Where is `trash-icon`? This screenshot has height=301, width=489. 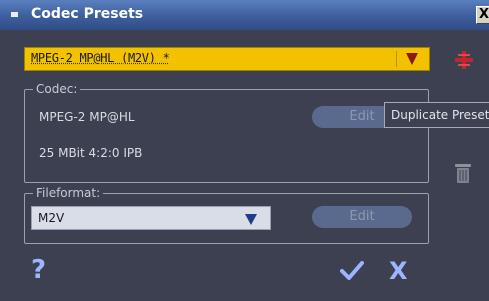 trash-icon is located at coordinates (463, 173).